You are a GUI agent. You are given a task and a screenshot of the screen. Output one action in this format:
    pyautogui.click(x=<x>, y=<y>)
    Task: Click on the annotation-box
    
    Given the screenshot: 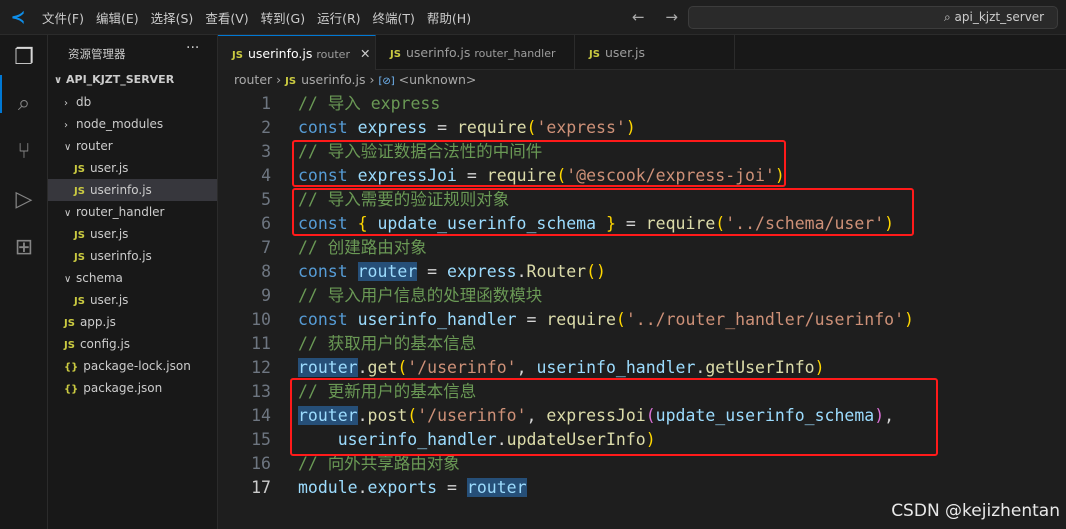 What is the action you would take?
    pyautogui.click(x=539, y=163)
    